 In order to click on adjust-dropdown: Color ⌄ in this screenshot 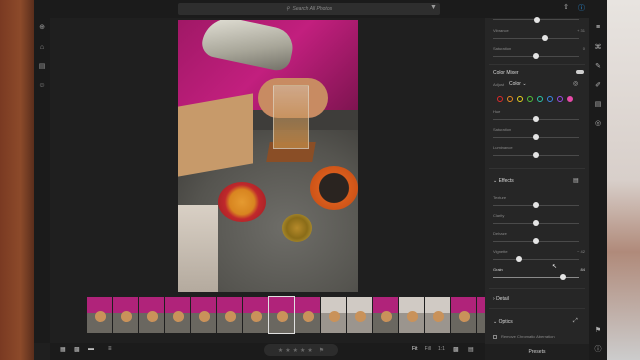, I will do `click(518, 84)`.